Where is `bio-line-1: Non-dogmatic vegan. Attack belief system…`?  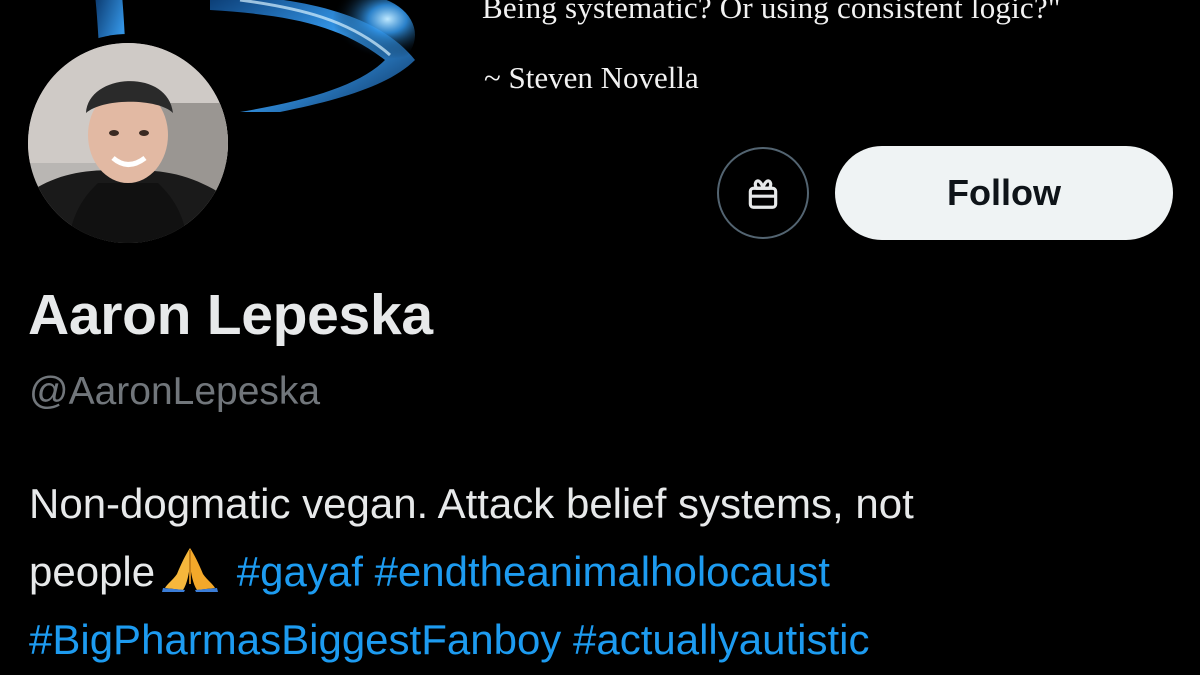
bio-line-1: Non-dogmatic vegan. Attack belief system… is located at coordinates (471, 503).